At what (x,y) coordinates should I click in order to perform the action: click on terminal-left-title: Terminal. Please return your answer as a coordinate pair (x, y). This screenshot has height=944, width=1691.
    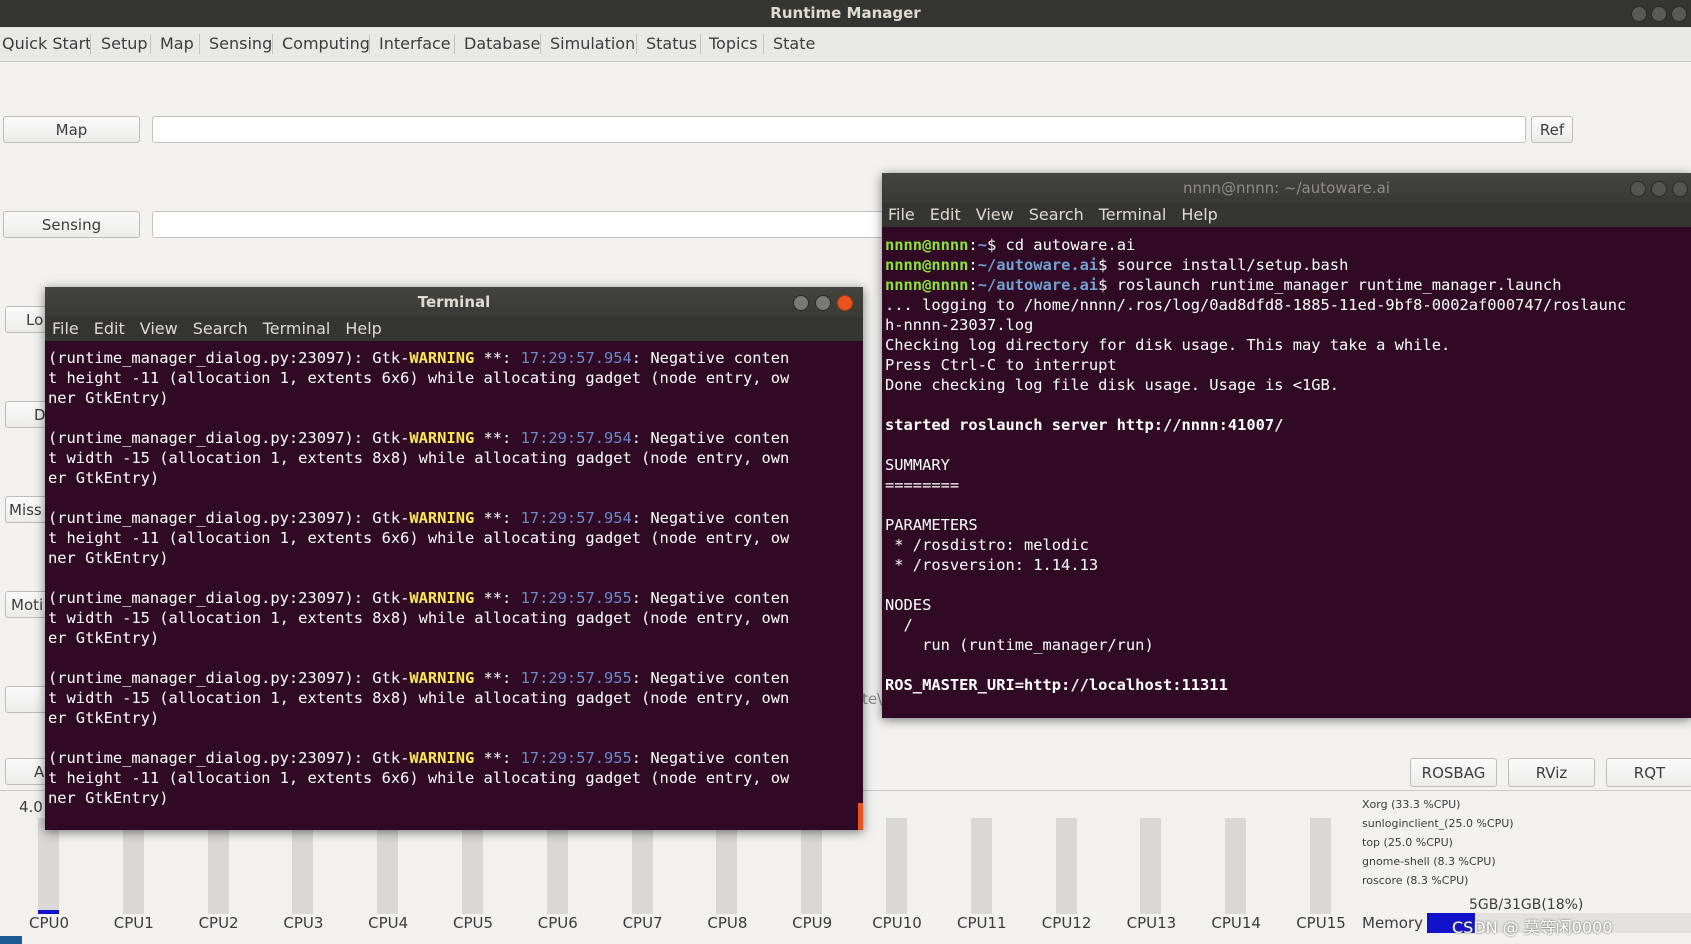
    Looking at the image, I should click on (454, 302).